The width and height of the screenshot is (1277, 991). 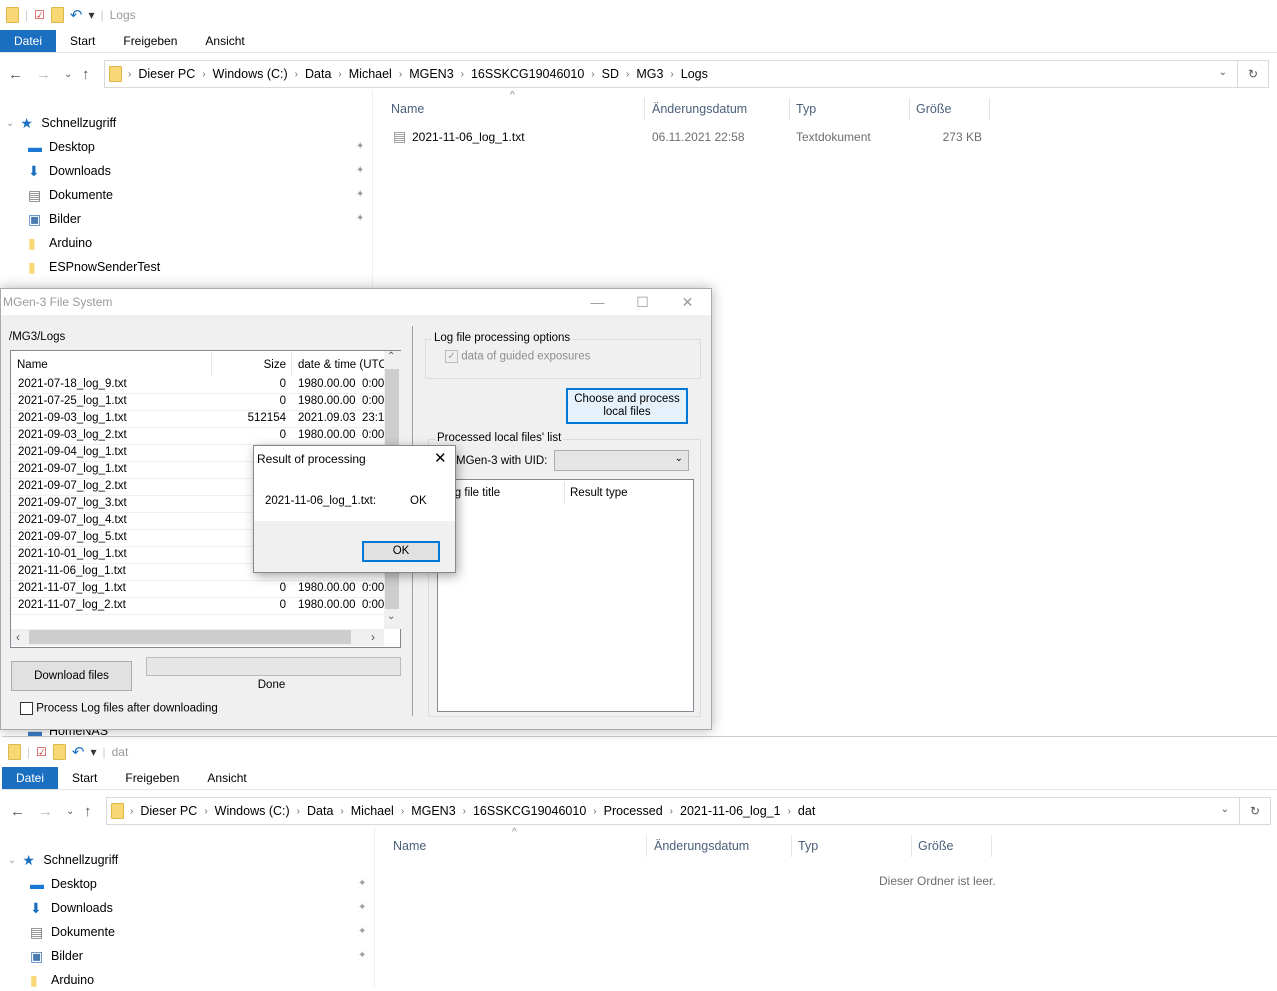 I want to click on scroll-left-icon: ‹, so click(x=18, y=637).